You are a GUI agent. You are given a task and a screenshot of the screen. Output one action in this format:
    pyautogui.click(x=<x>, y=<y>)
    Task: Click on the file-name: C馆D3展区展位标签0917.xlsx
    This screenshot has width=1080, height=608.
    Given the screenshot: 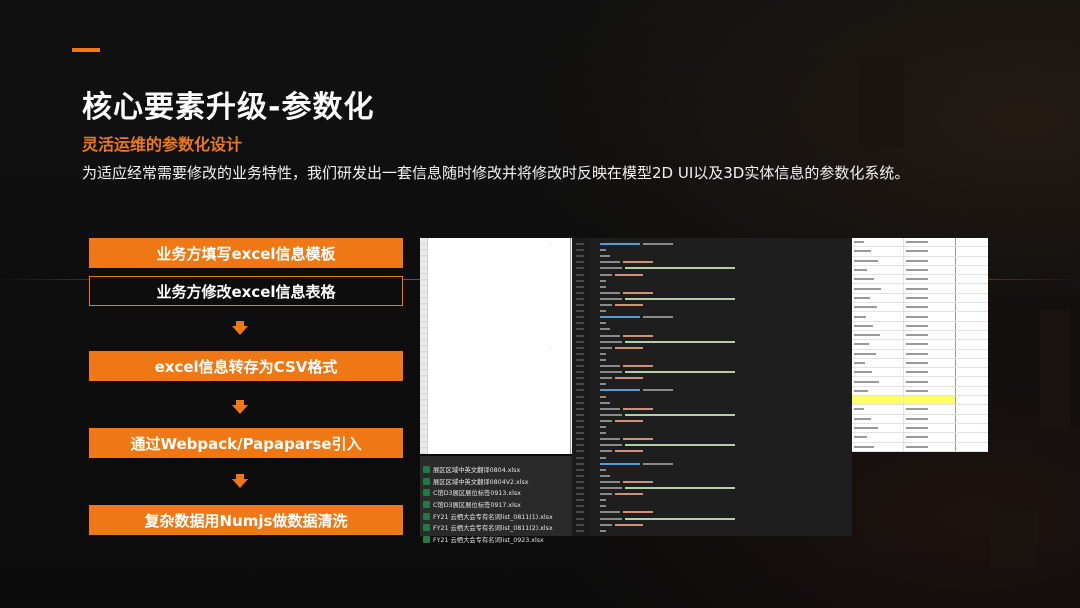 What is the action you would take?
    pyautogui.click(x=477, y=506)
    